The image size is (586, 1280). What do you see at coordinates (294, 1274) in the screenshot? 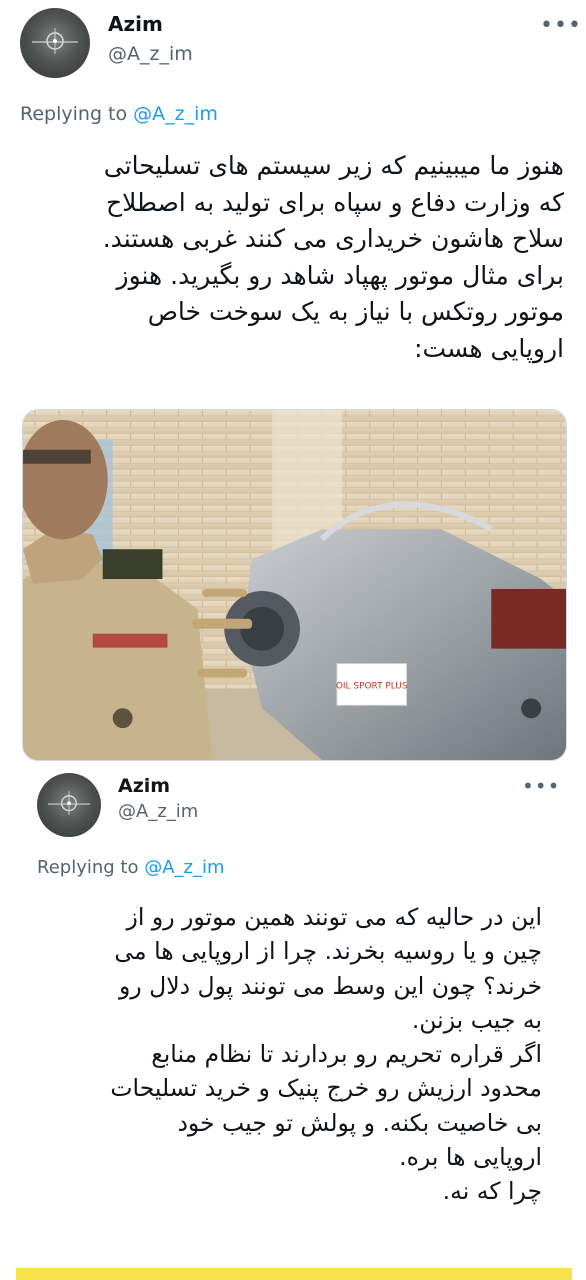
I see `bottom-highlight-bar` at bounding box center [294, 1274].